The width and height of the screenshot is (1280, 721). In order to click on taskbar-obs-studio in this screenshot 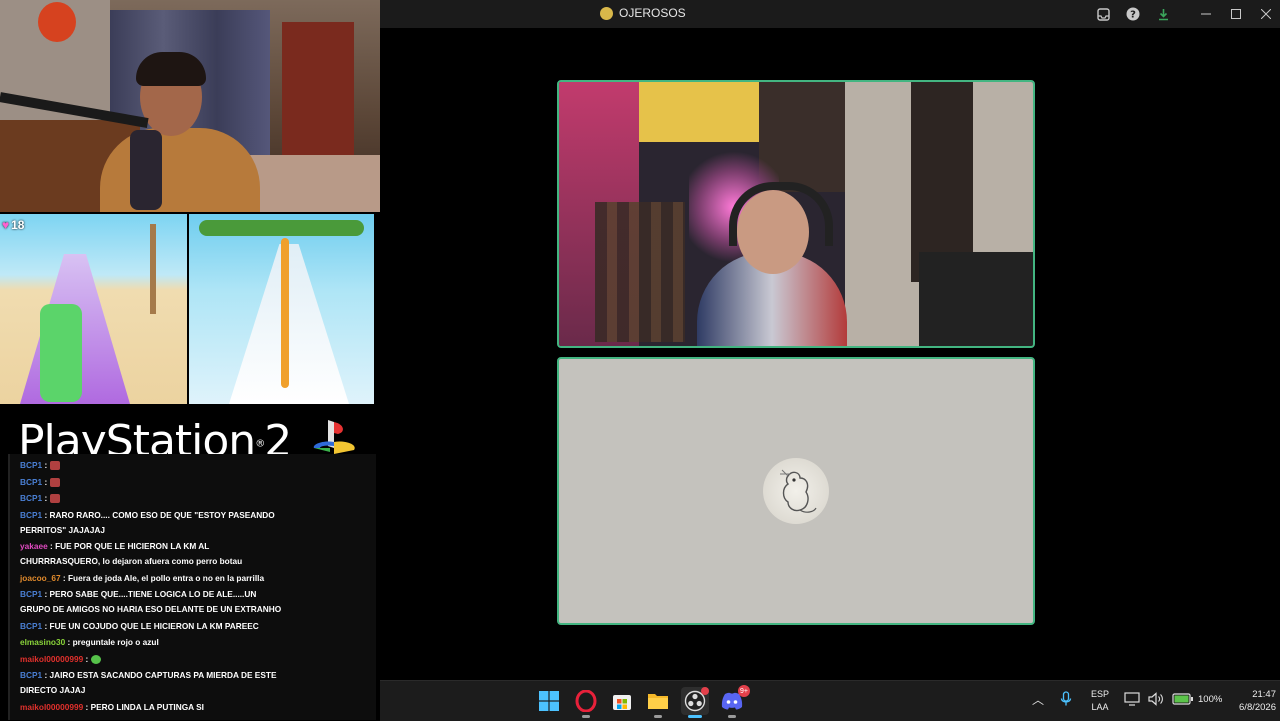, I will do `click(695, 702)`.